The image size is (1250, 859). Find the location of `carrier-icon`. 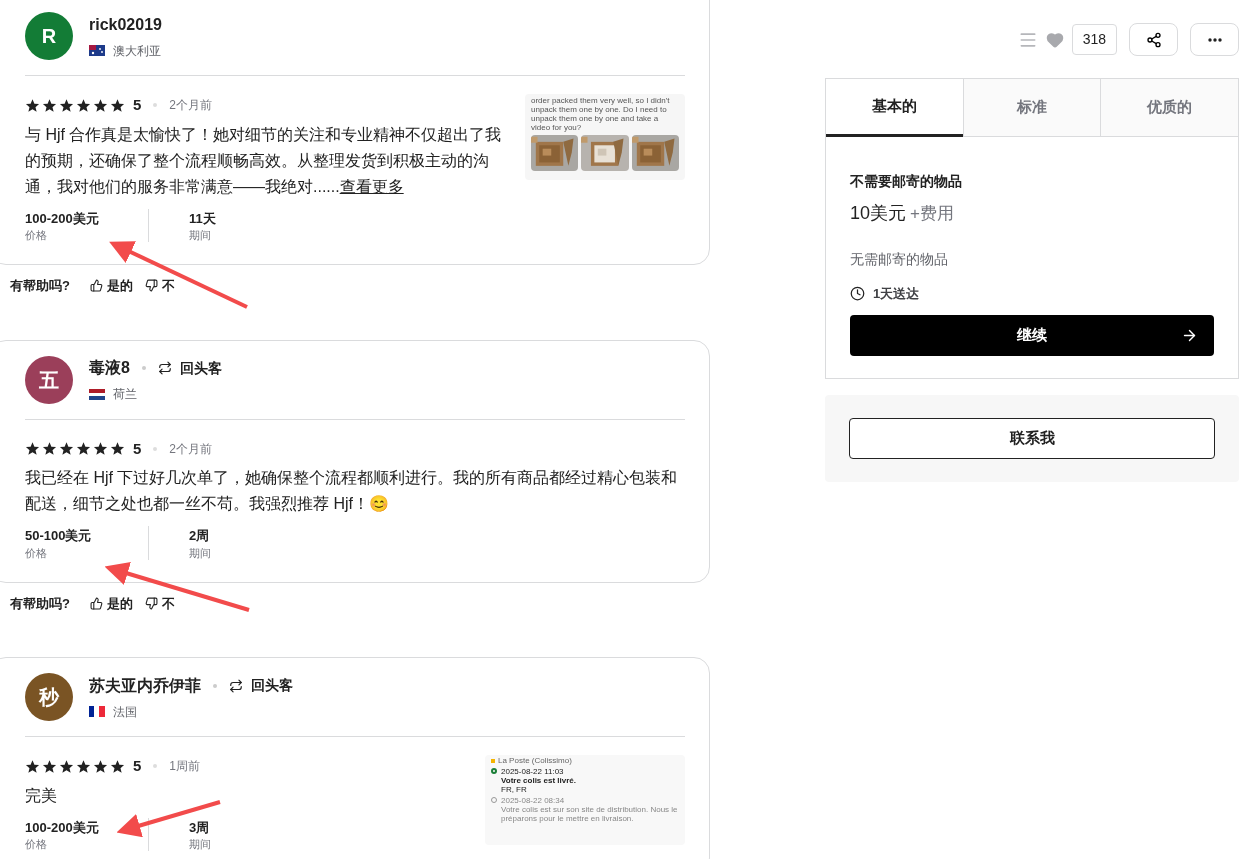

carrier-icon is located at coordinates (493, 760).